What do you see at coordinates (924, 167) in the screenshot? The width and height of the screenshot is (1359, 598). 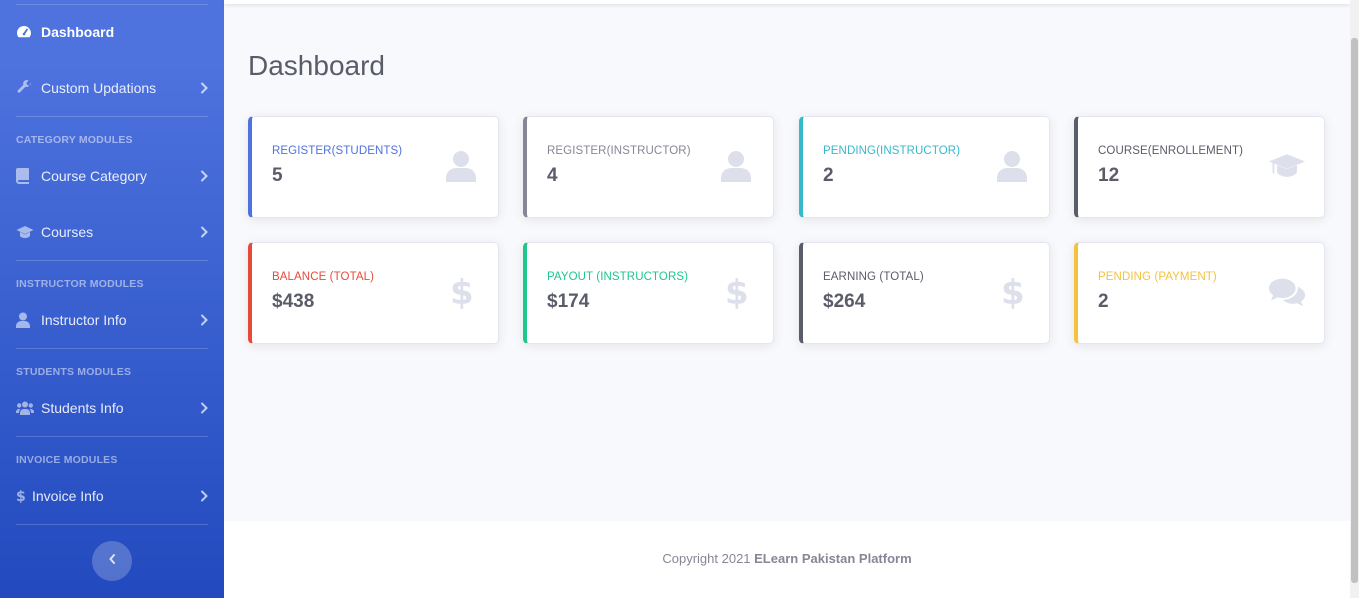 I see `stat-card: PENDING(INSTRUCTOR) 2` at bounding box center [924, 167].